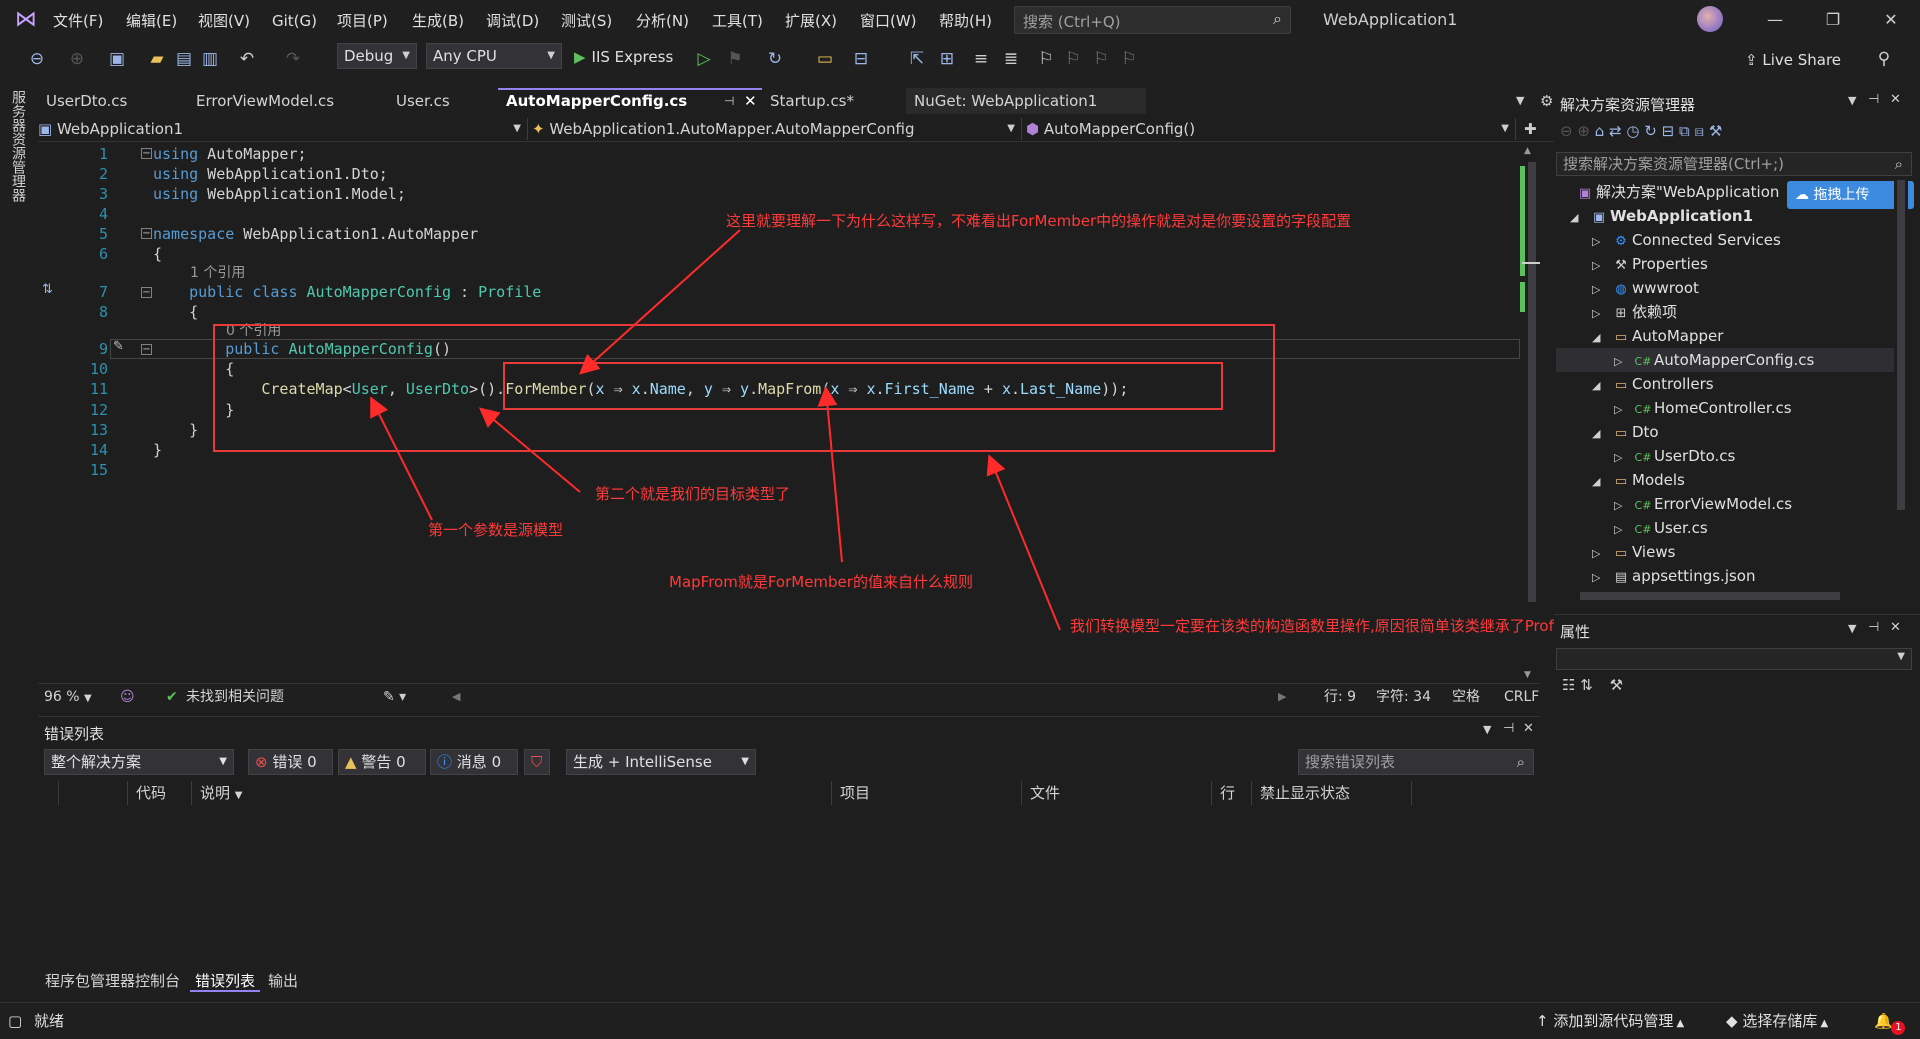 Image resolution: width=1920 pixels, height=1039 pixels. What do you see at coordinates (927, 793) in the screenshot?
I see `col-project: 项目` at bounding box center [927, 793].